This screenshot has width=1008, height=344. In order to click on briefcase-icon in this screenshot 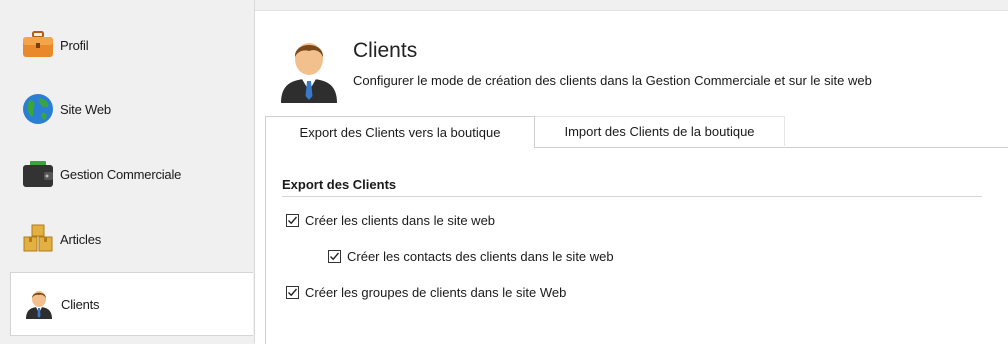, I will do `click(38, 45)`.